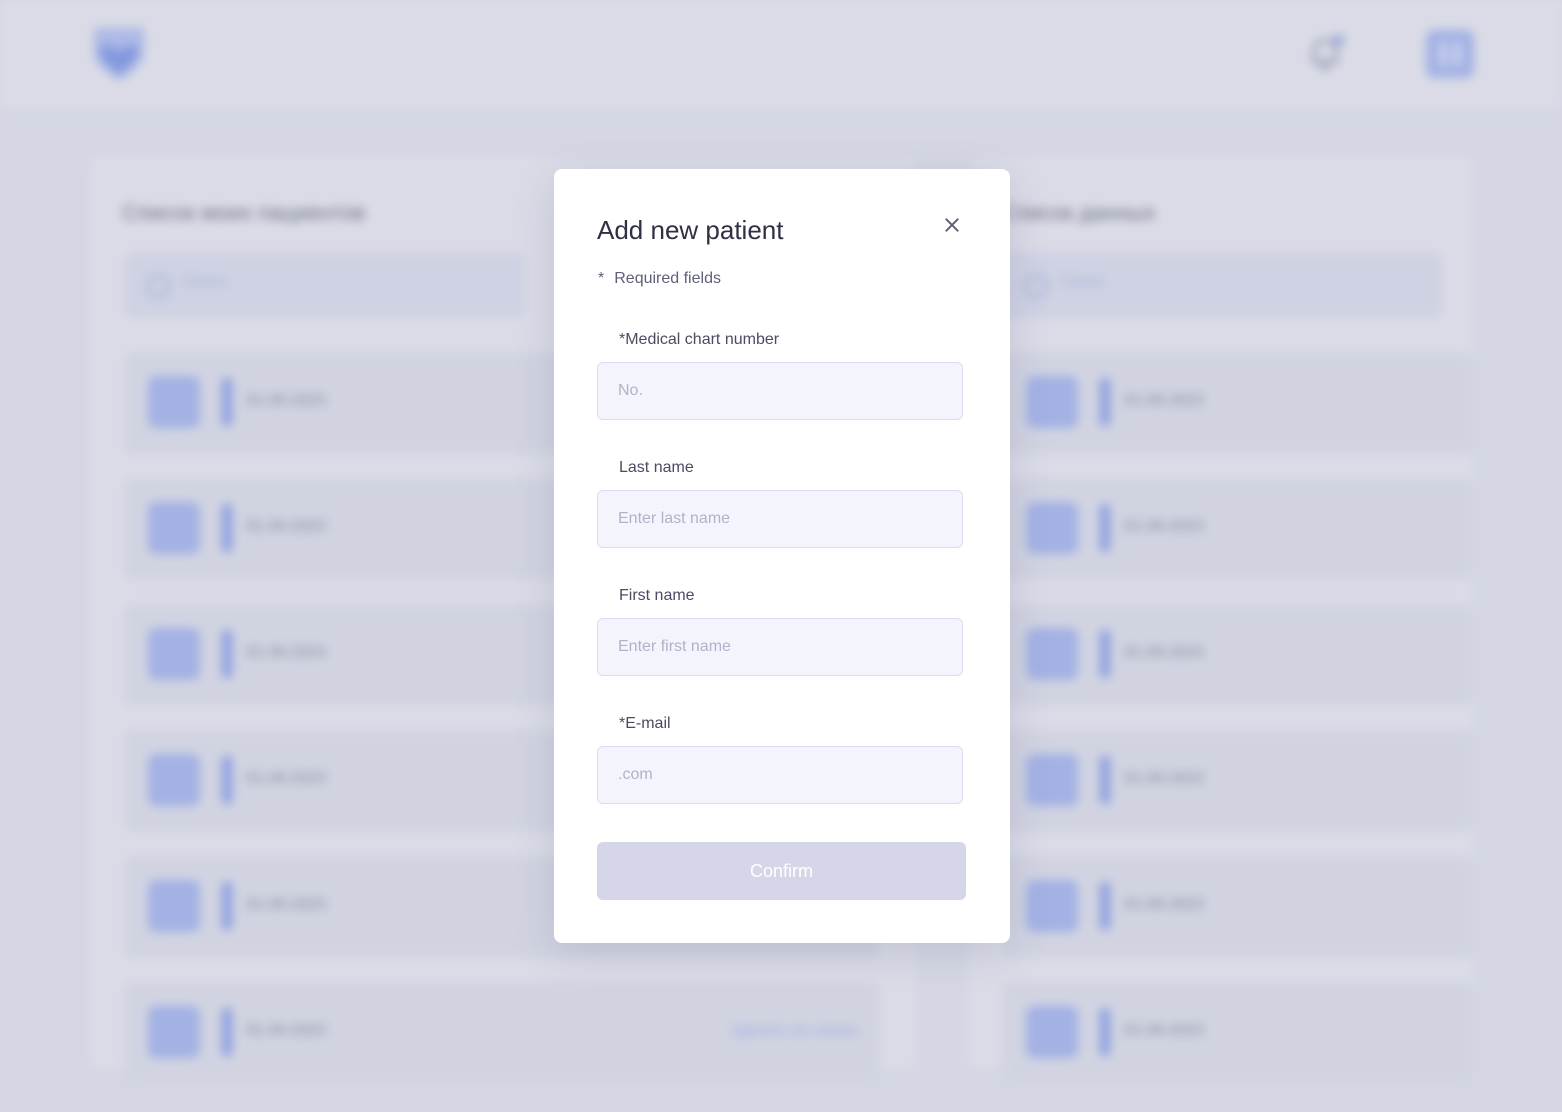  I want to click on dialog-title: Add new patient, so click(690, 230).